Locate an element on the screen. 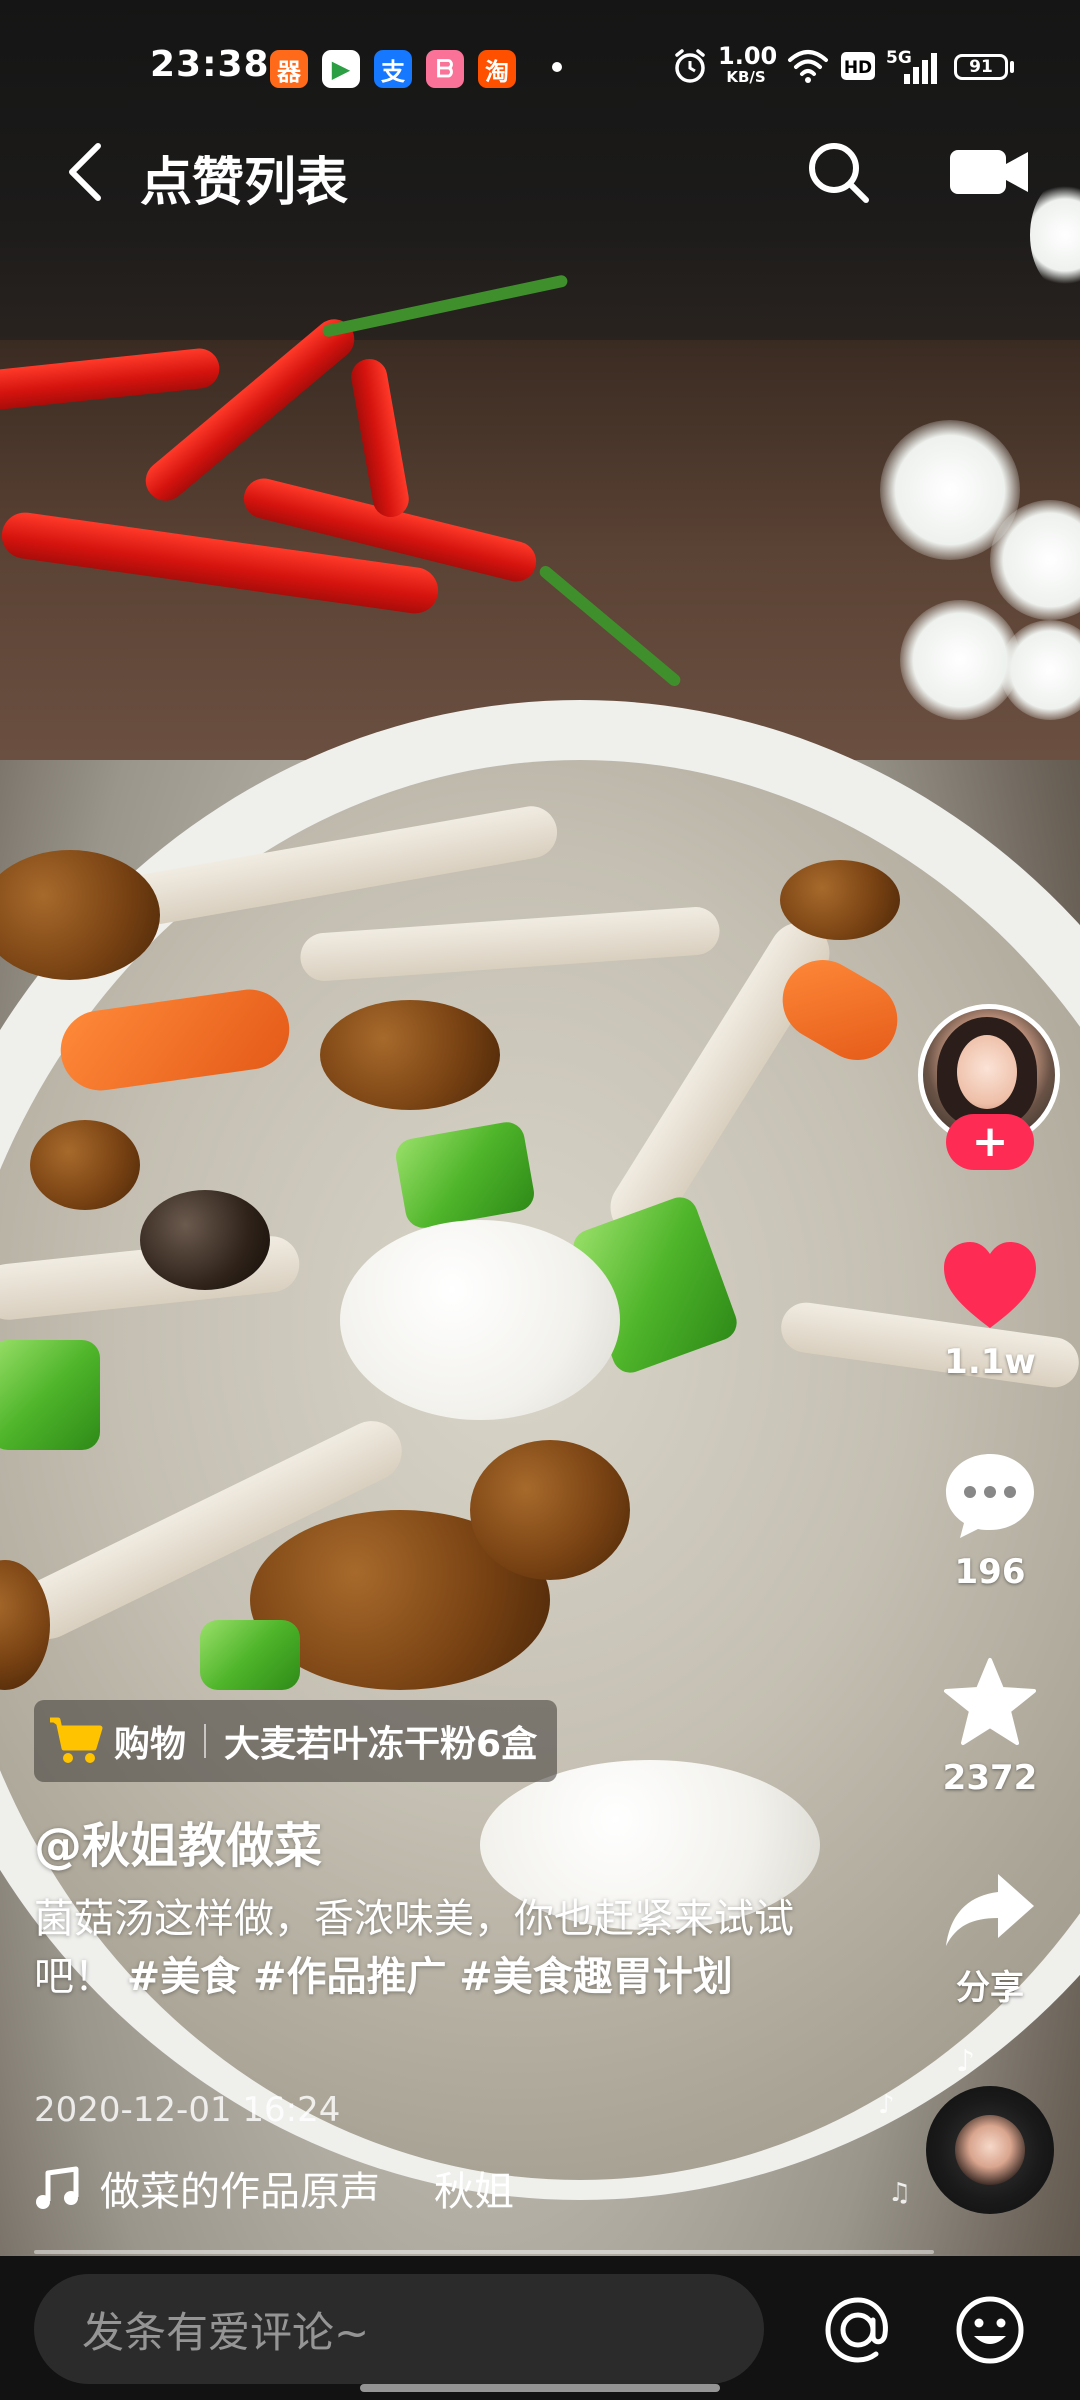 This screenshot has width=1080, height=2400. battery-tip is located at coordinates (1012, 67).